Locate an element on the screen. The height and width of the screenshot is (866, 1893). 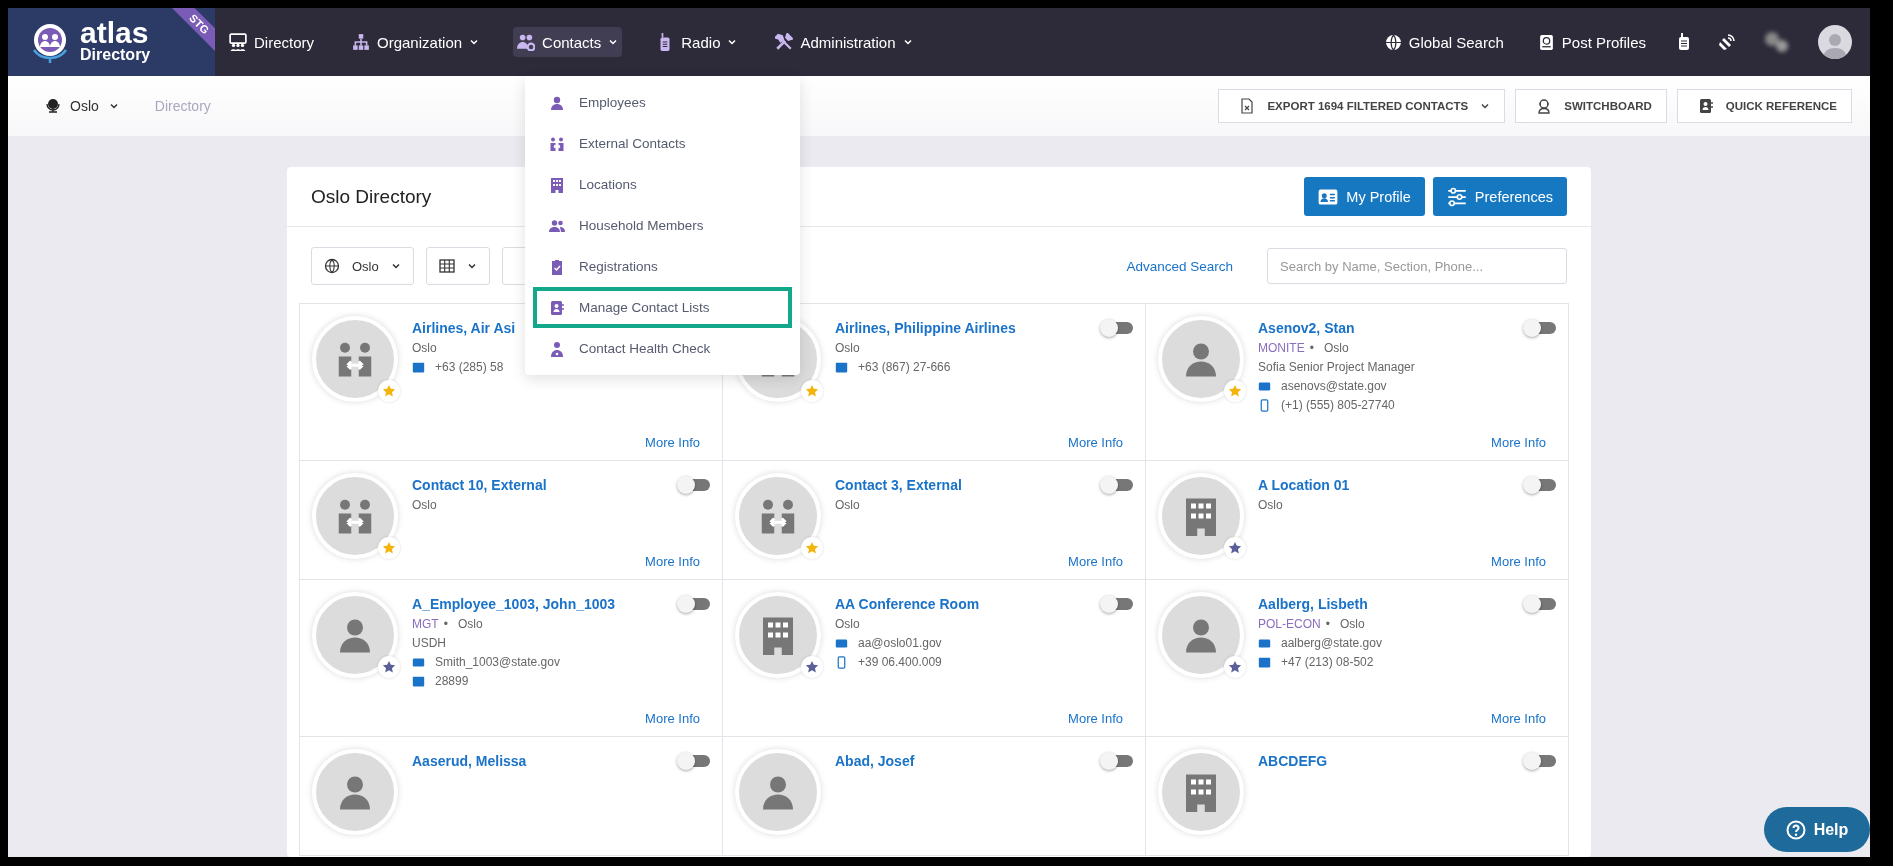
contact-name: Contact 3, External is located at coordinates (898, 485).